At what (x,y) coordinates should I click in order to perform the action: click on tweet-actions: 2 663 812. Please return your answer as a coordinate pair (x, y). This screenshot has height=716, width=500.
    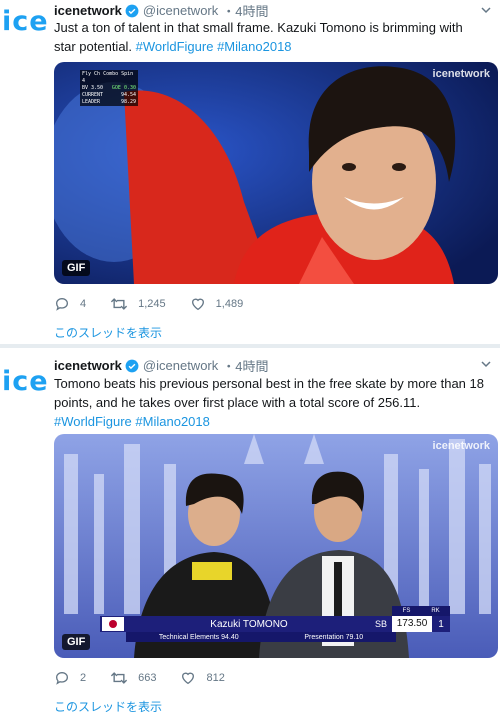
    Looking at the image, I should click on (151, 678).